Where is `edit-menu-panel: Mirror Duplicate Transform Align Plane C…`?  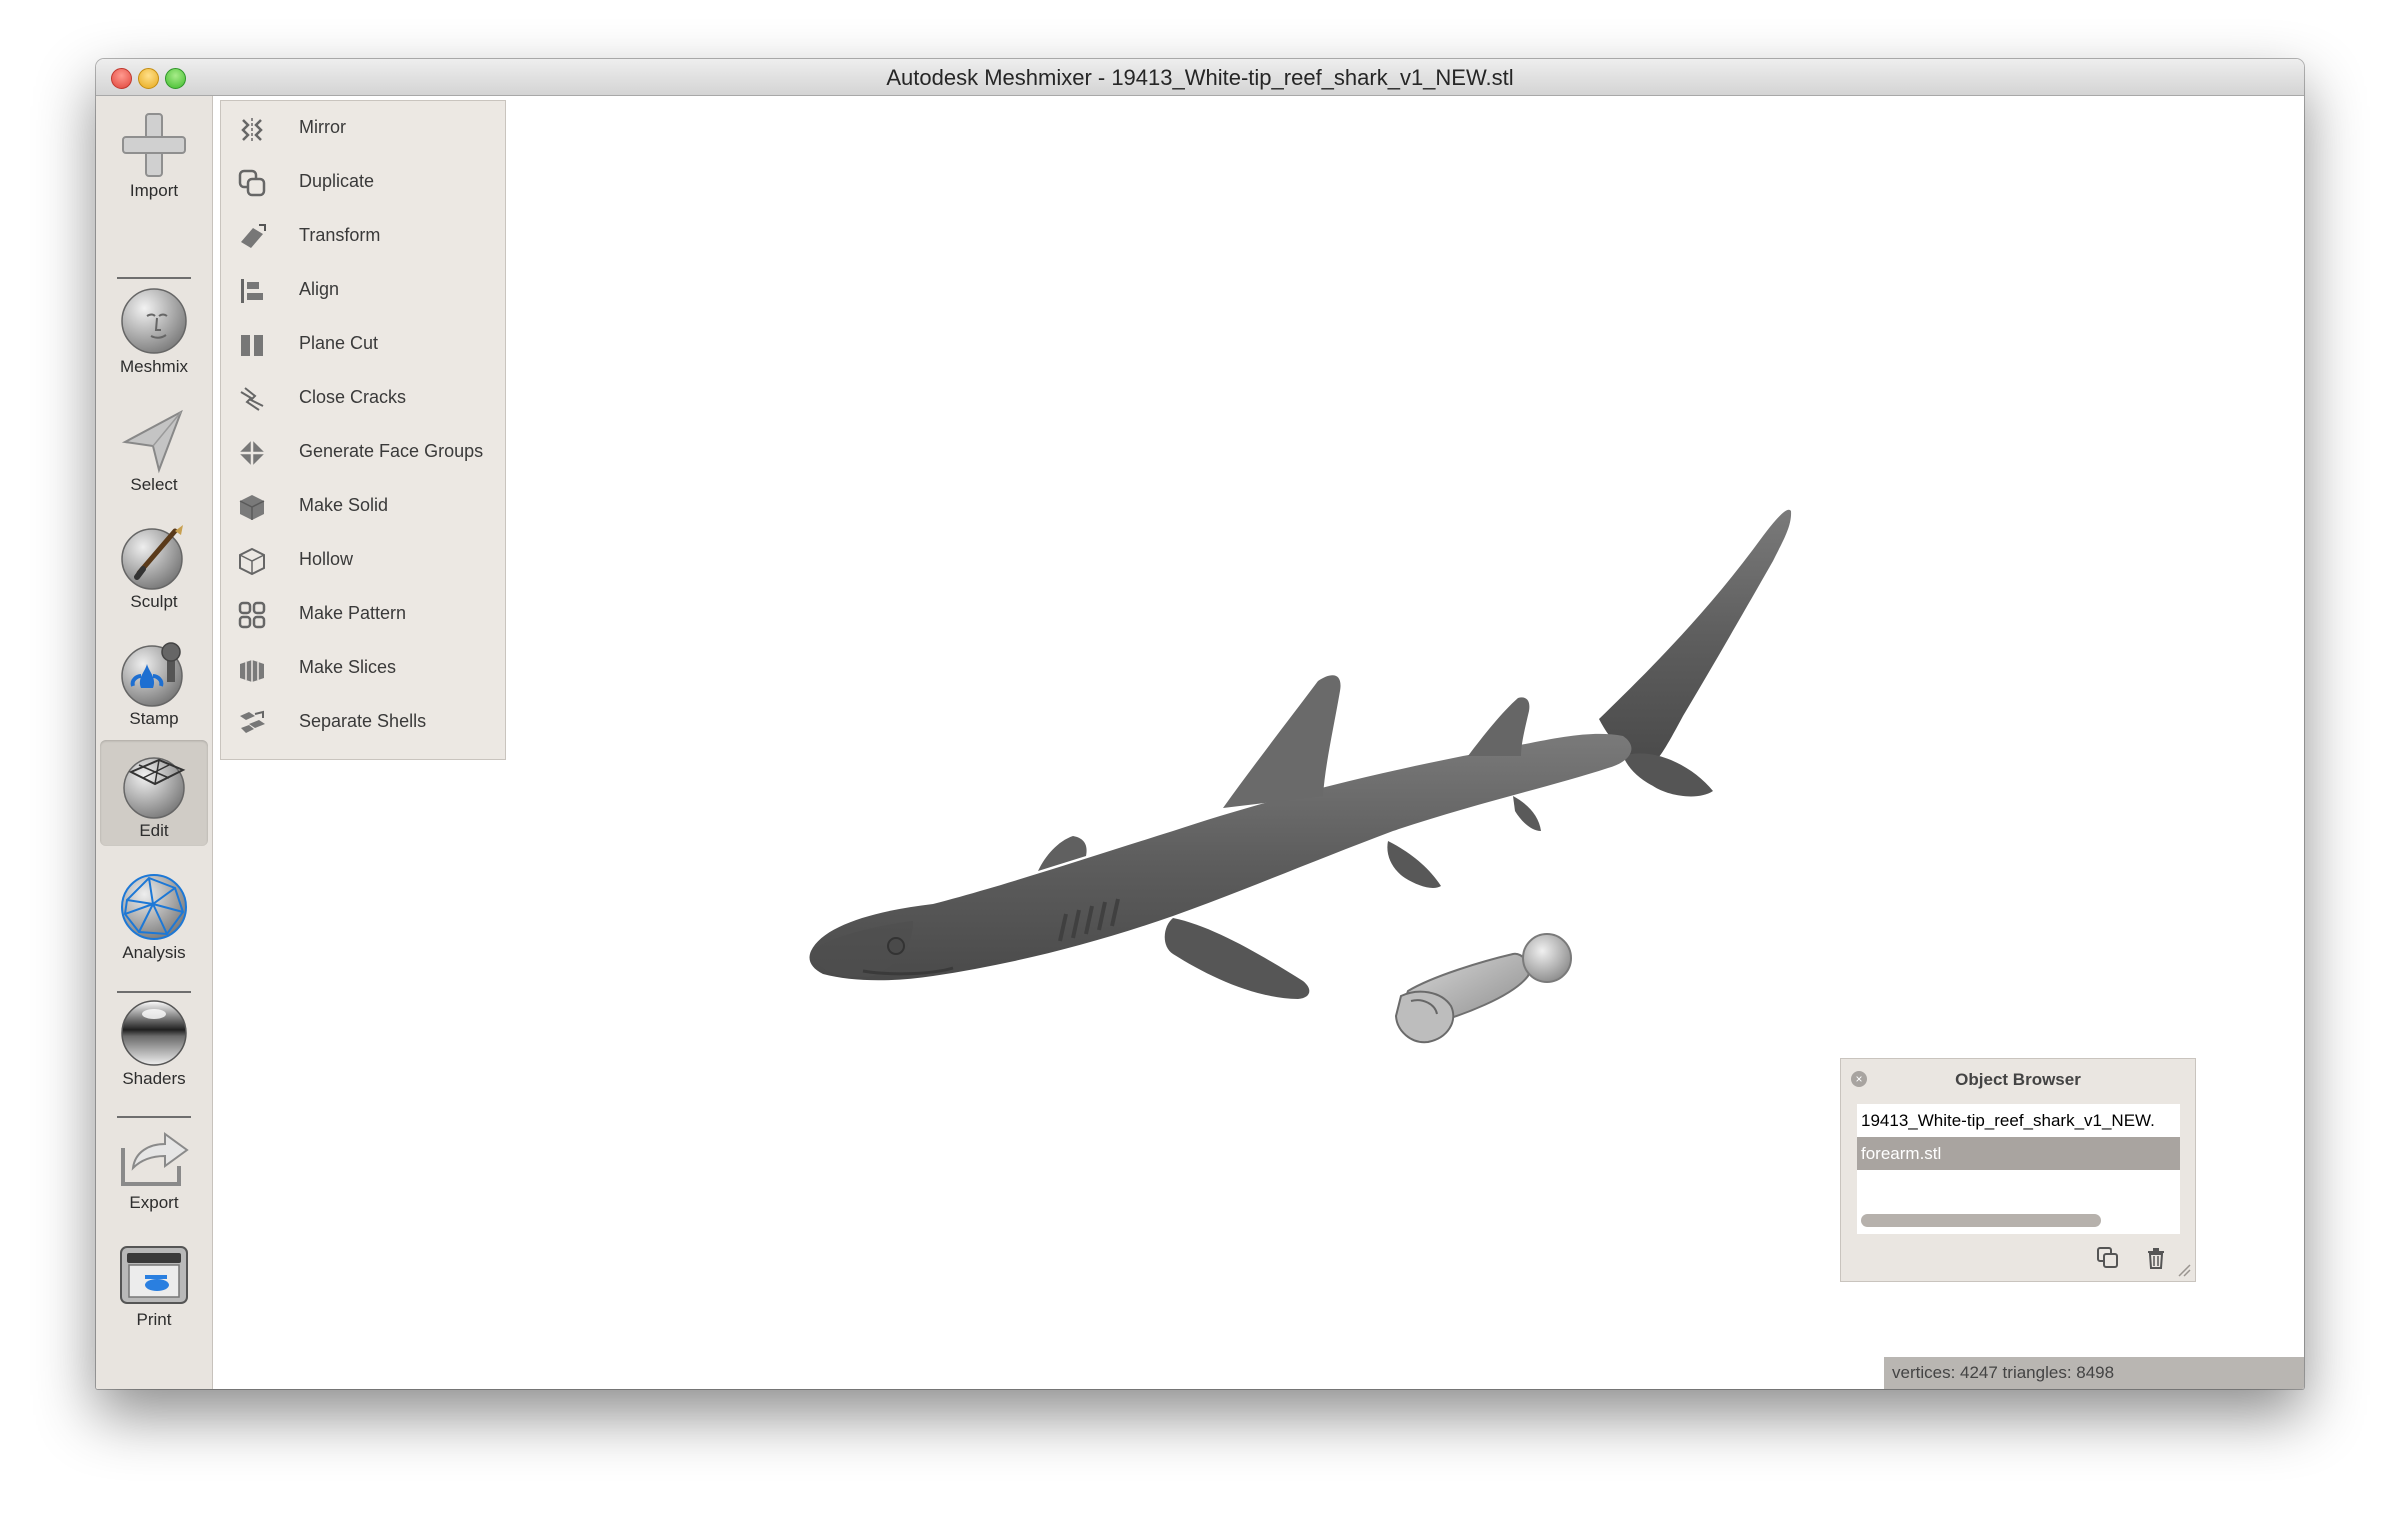
edit-menu-panel: Mirror Duplicate Transform Align Plane C… is located at coordinates (363, 430).